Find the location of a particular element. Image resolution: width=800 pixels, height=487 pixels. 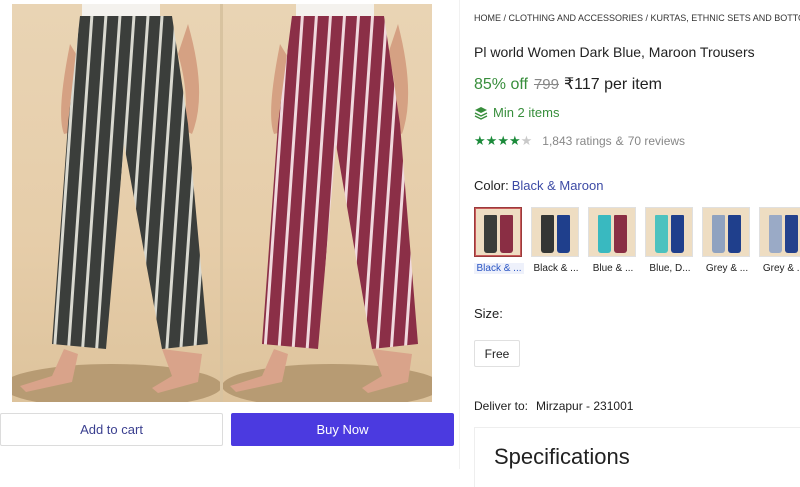

buy-now-button: Buy Now is located at coordinates (342, 429).